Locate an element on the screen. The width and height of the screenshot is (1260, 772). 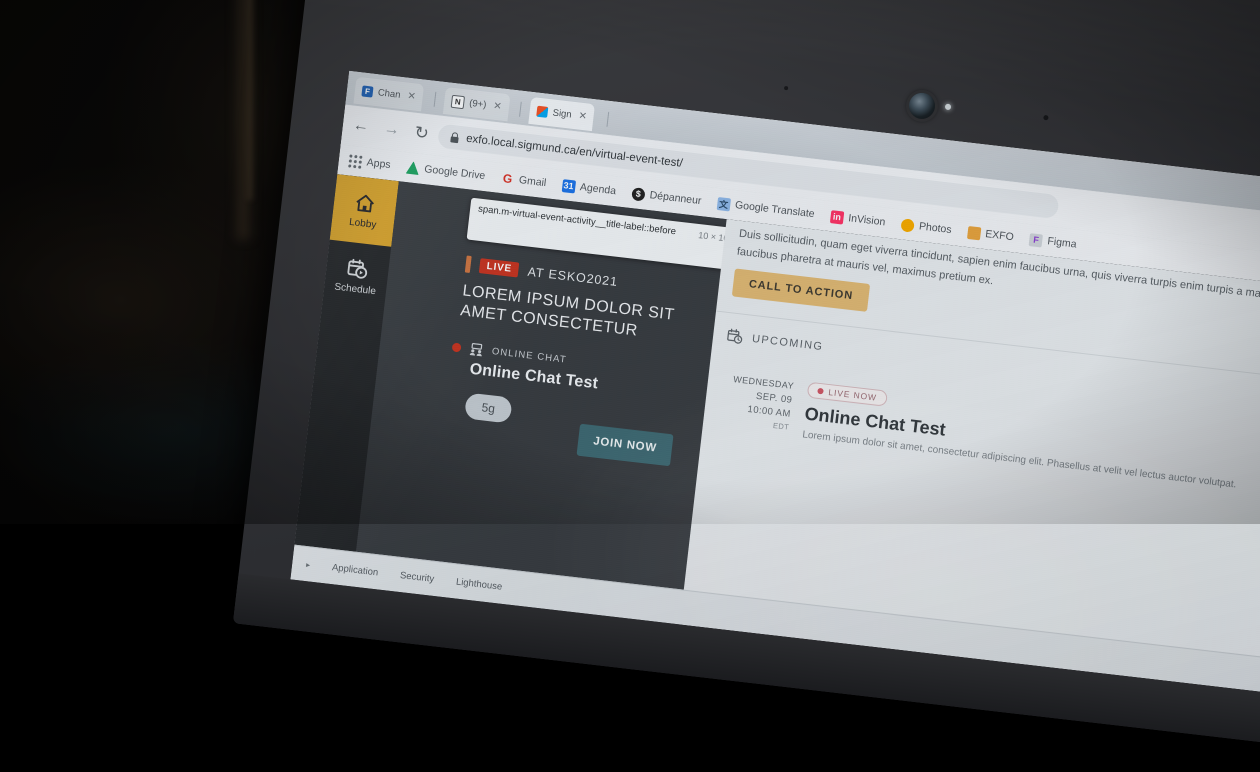
bookmark-gmail: G Gmail is located at coordinates (523, 180).